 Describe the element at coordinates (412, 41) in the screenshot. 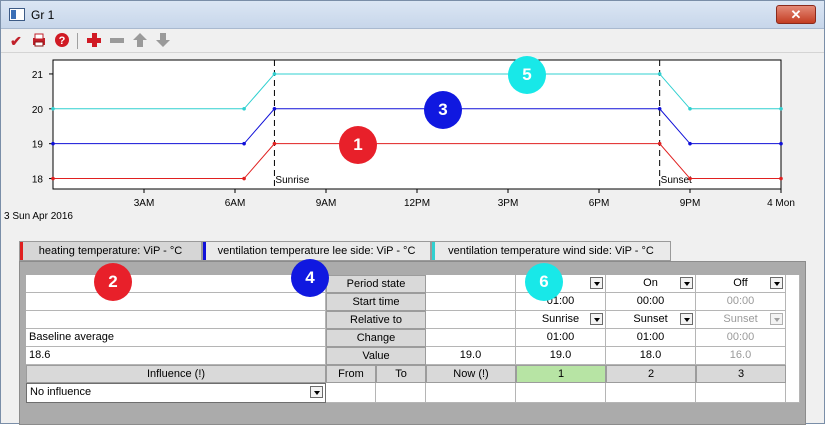

I see `toolbar: ✔ ?` at that location.